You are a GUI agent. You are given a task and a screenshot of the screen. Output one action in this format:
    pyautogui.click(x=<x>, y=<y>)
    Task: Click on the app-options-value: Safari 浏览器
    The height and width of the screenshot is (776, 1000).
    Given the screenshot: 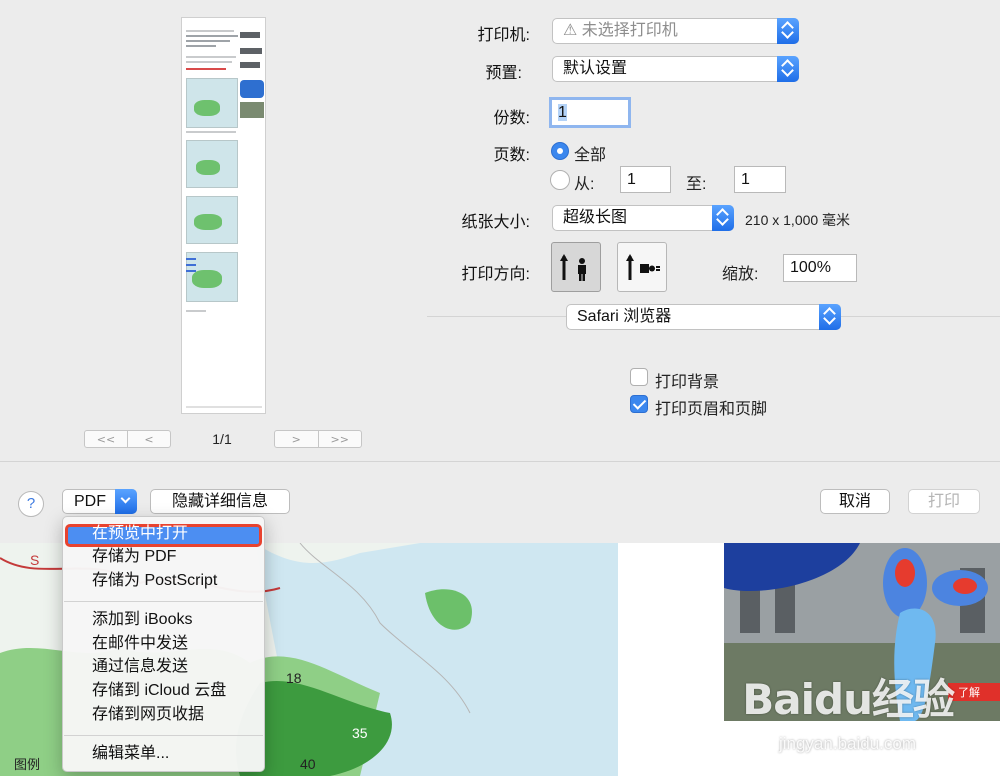 What is the action you would take?
    pyautogui.click(x=624, y=316)
    